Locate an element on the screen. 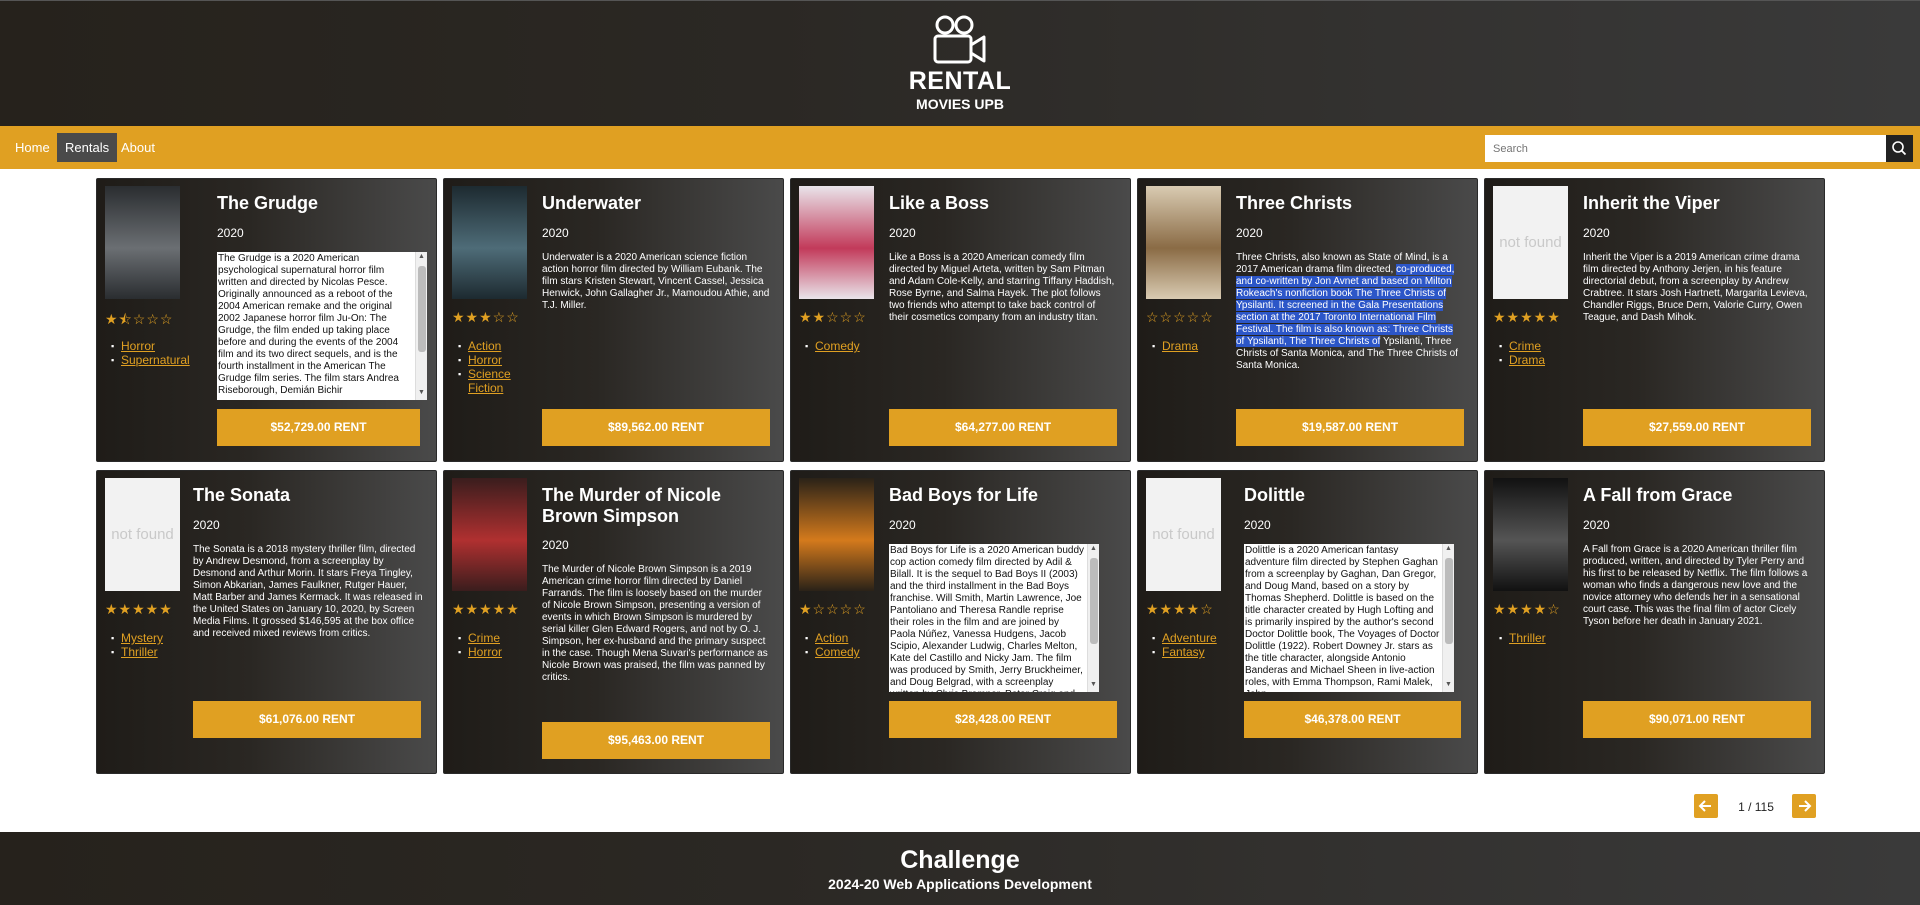 The height and width of the screenshot is (905, 1920). genre-link: Science Fiction is located at coordinates (488, 381).